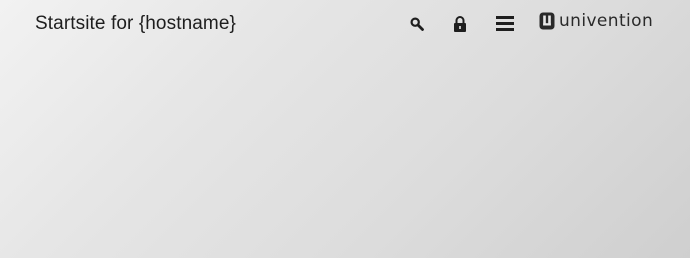  I want to click on search-icon, so click(417, 24).